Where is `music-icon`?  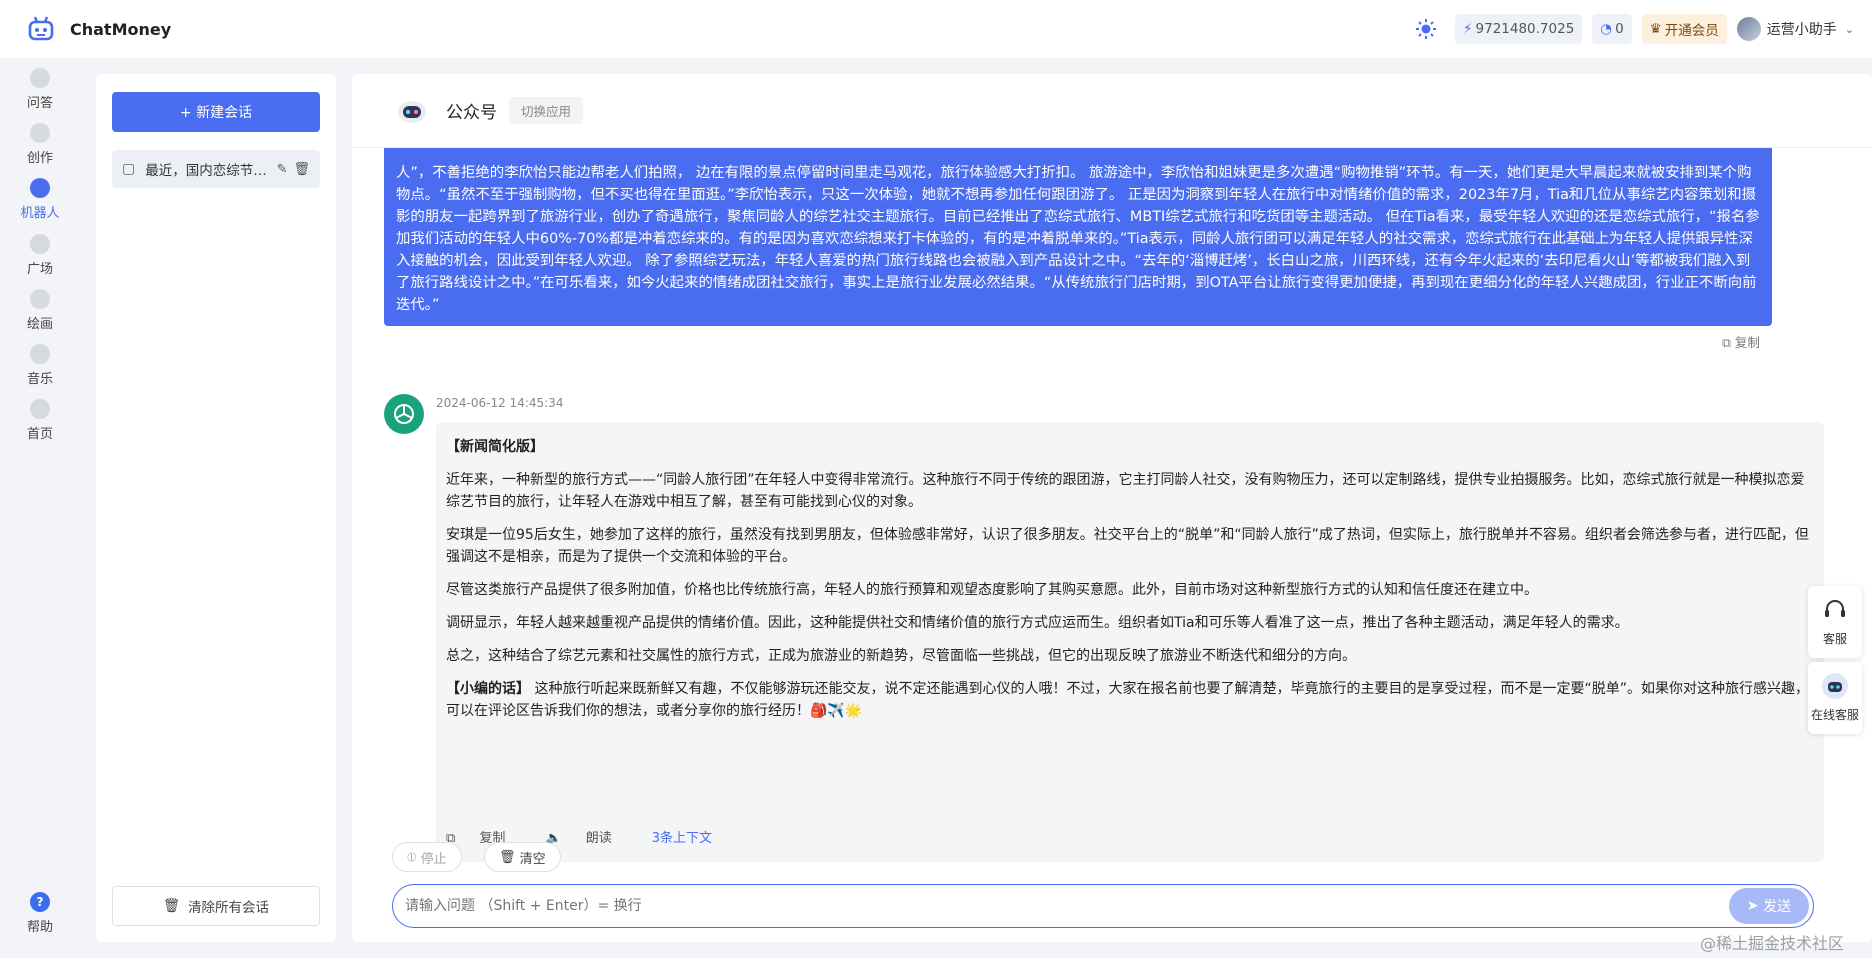
music-icon is located at coordinates (40, 354).